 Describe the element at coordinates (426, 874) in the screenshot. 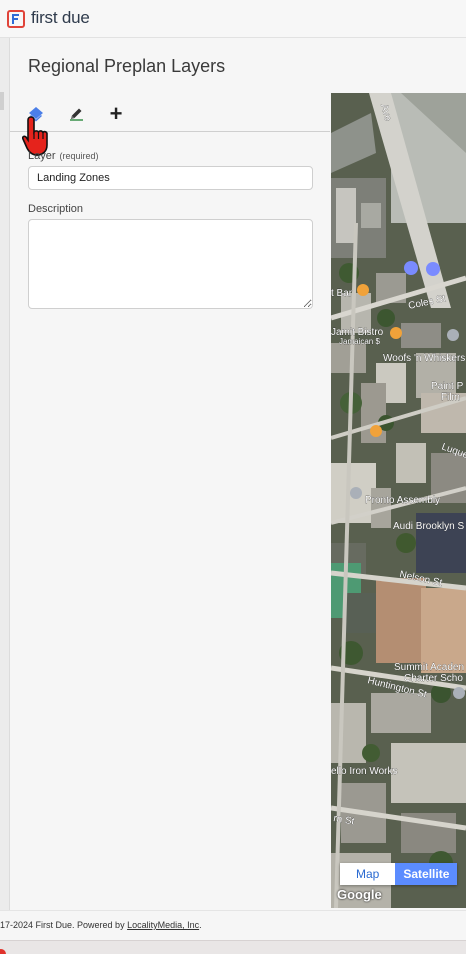

I see `map-type-satellite-button: Satellite` at that location.